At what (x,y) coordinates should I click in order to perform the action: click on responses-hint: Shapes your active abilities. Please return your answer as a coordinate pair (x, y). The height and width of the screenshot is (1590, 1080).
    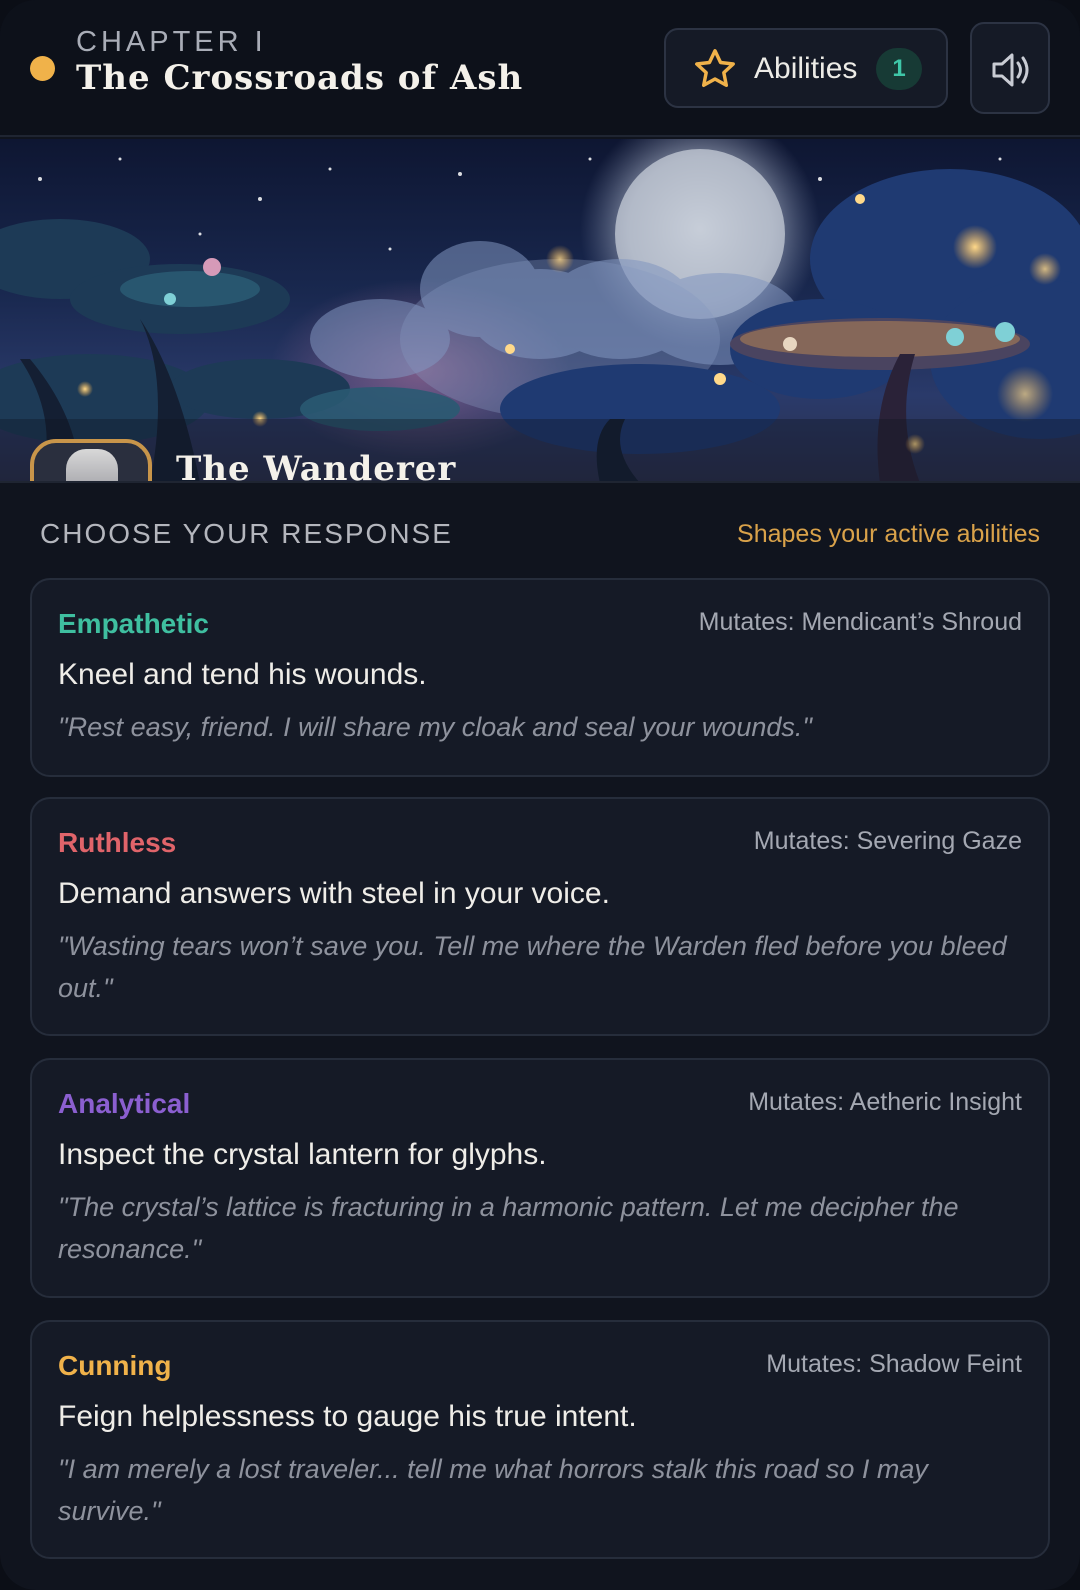
    Looking at the image, I should click on (888, 534).